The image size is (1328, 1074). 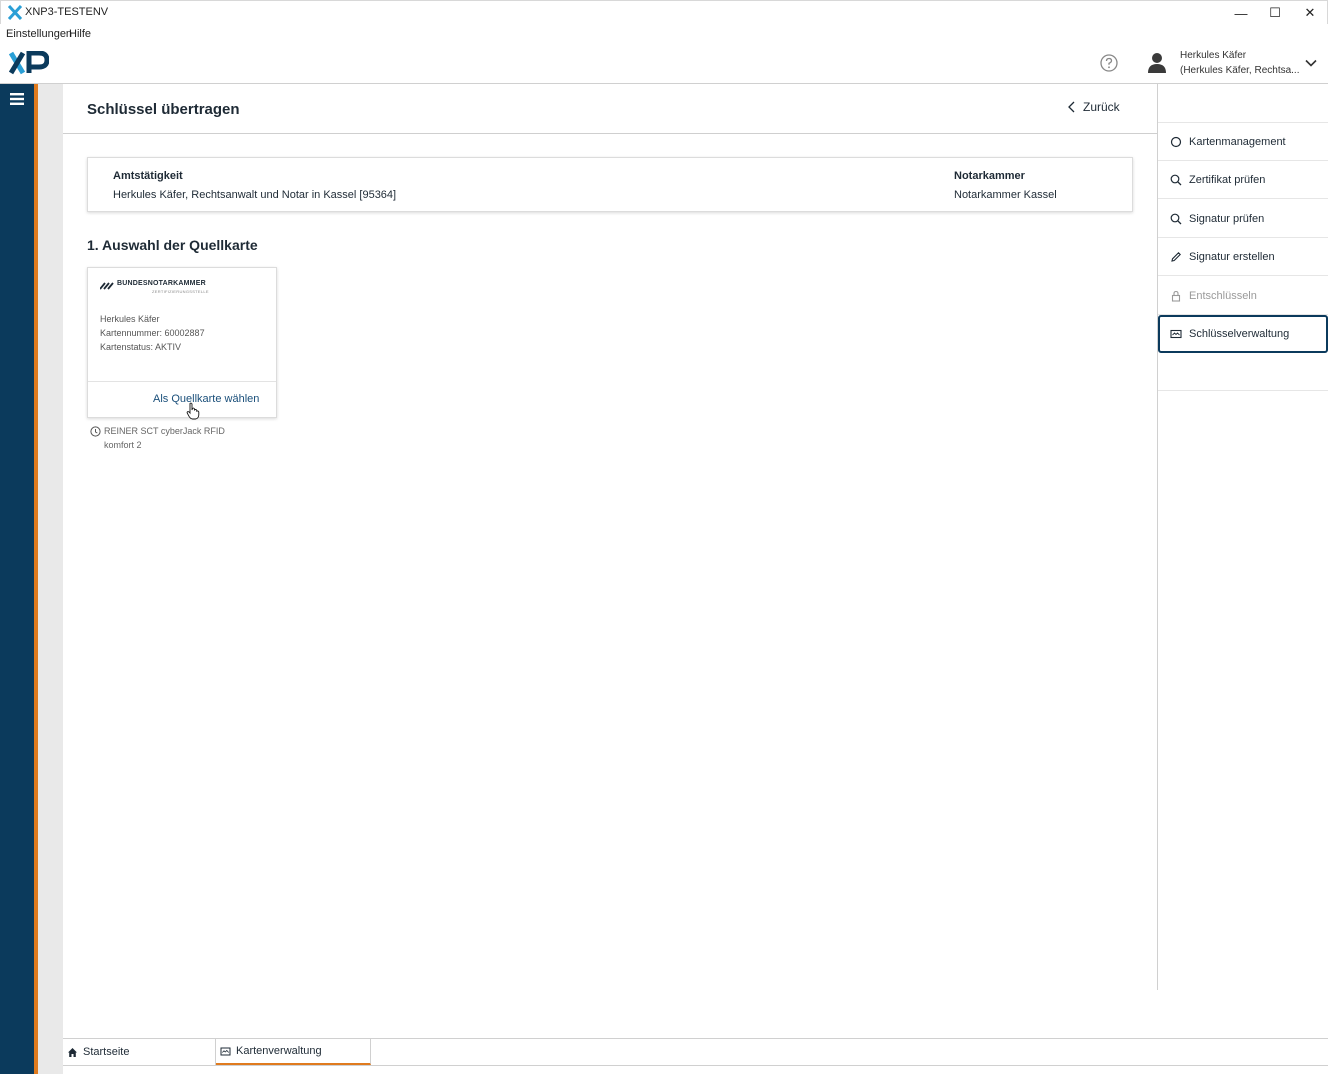 I want to click on card-brand-sub: ZERTIFIZIERUNGSSTELLE, so click(x=180, y=291).